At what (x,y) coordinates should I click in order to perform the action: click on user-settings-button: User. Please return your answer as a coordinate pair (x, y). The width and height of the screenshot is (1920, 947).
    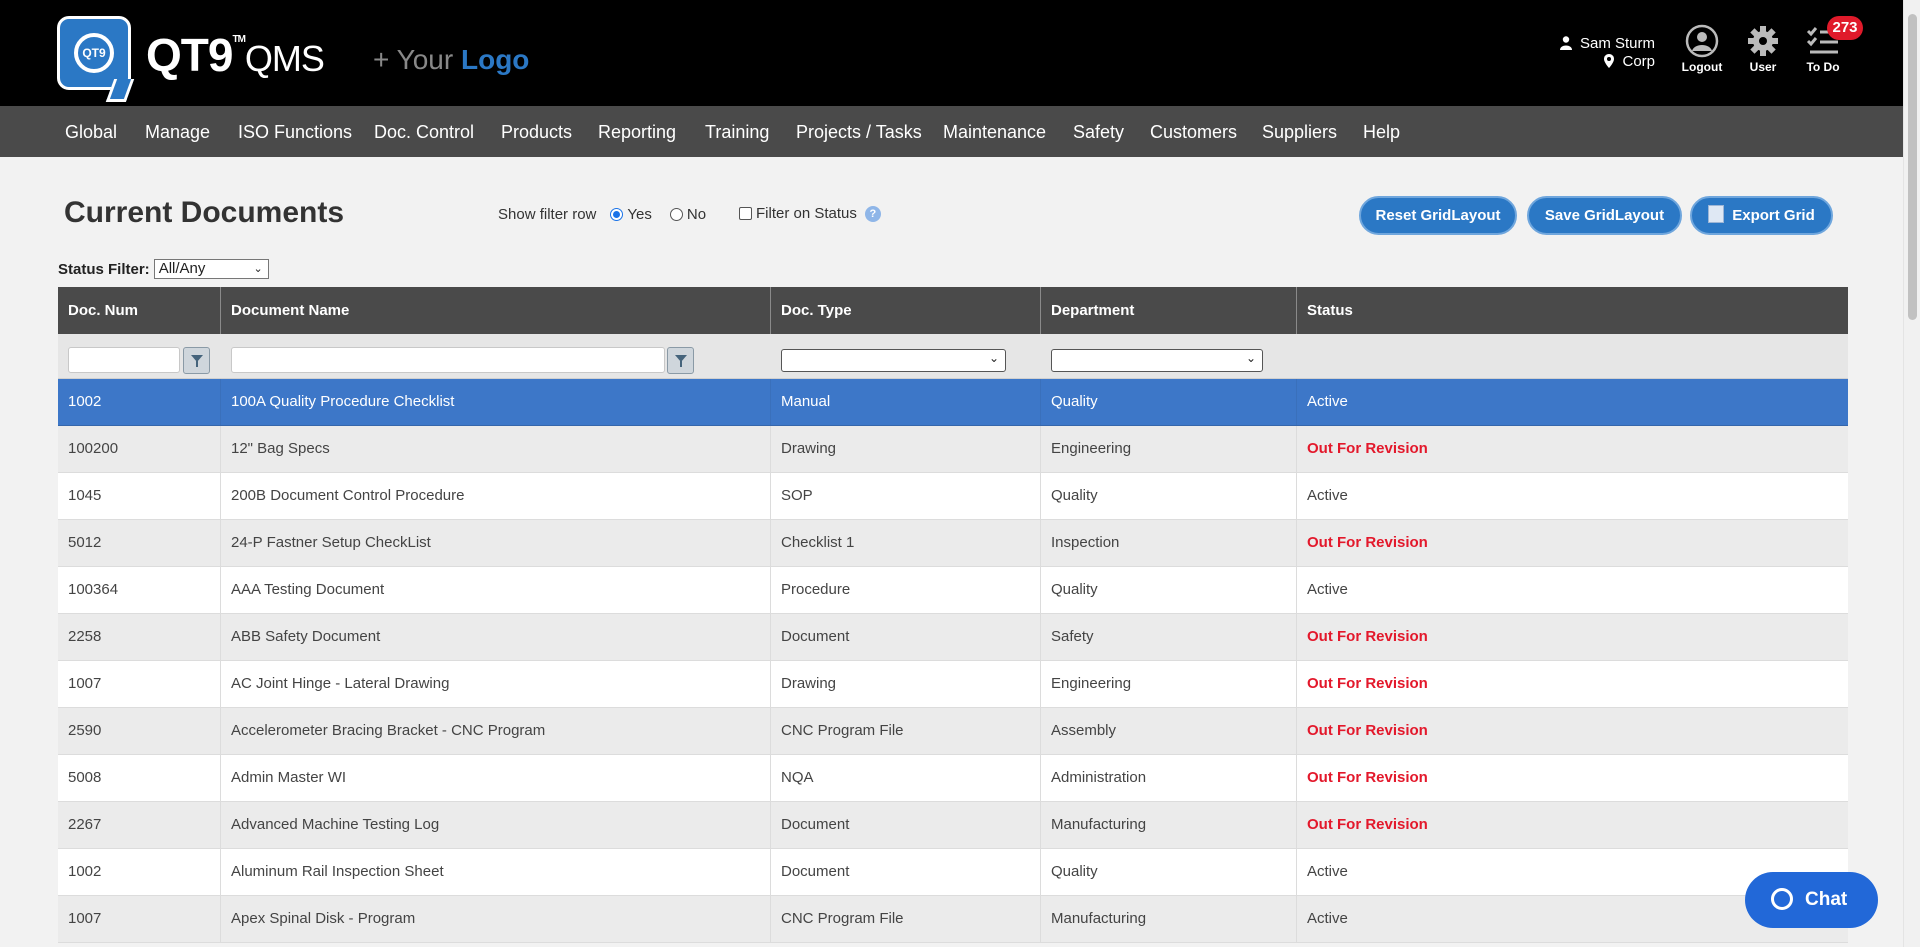
    Looking at the image, I should click on (1763, 49).